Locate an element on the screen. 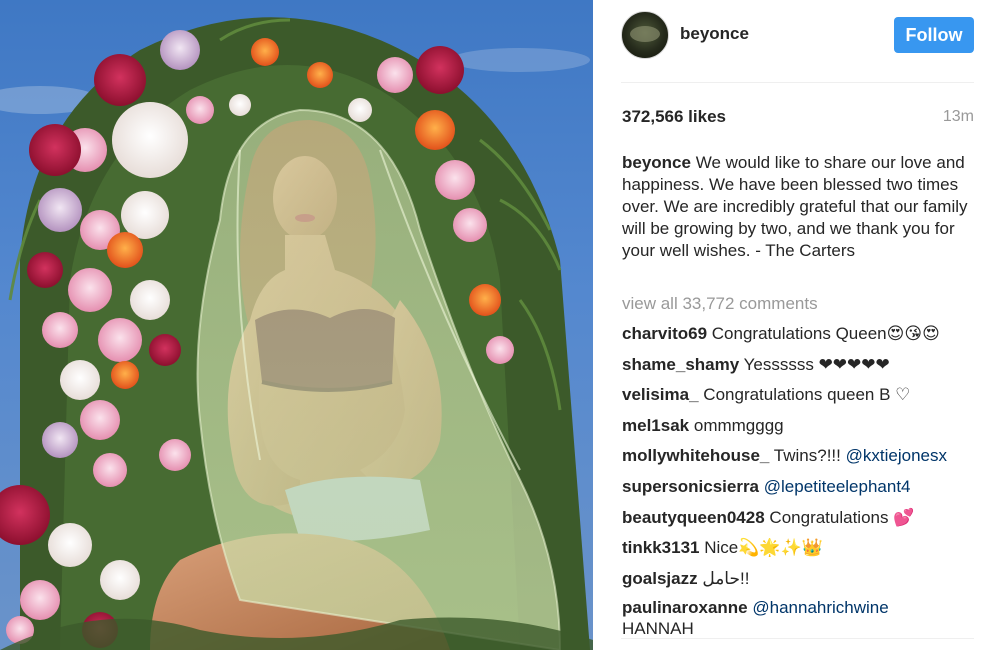 This screenshot has height=650, width=1000. header-divider is located at coordinates (797, 82).